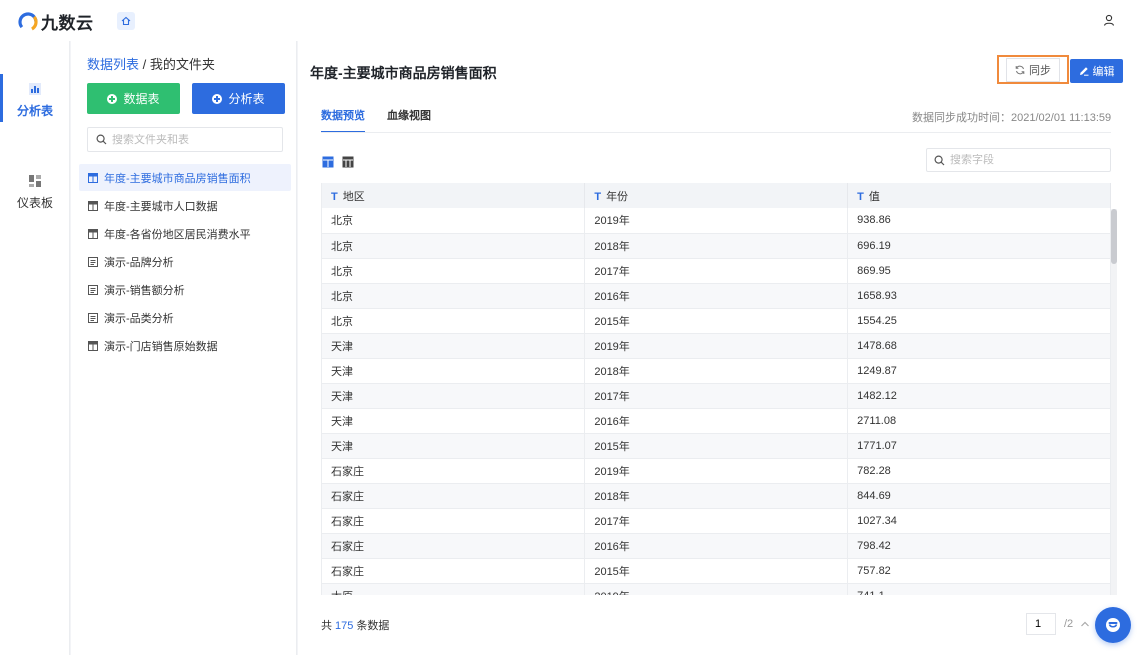  I want to click on refresh-icon, so click(1020, 69).